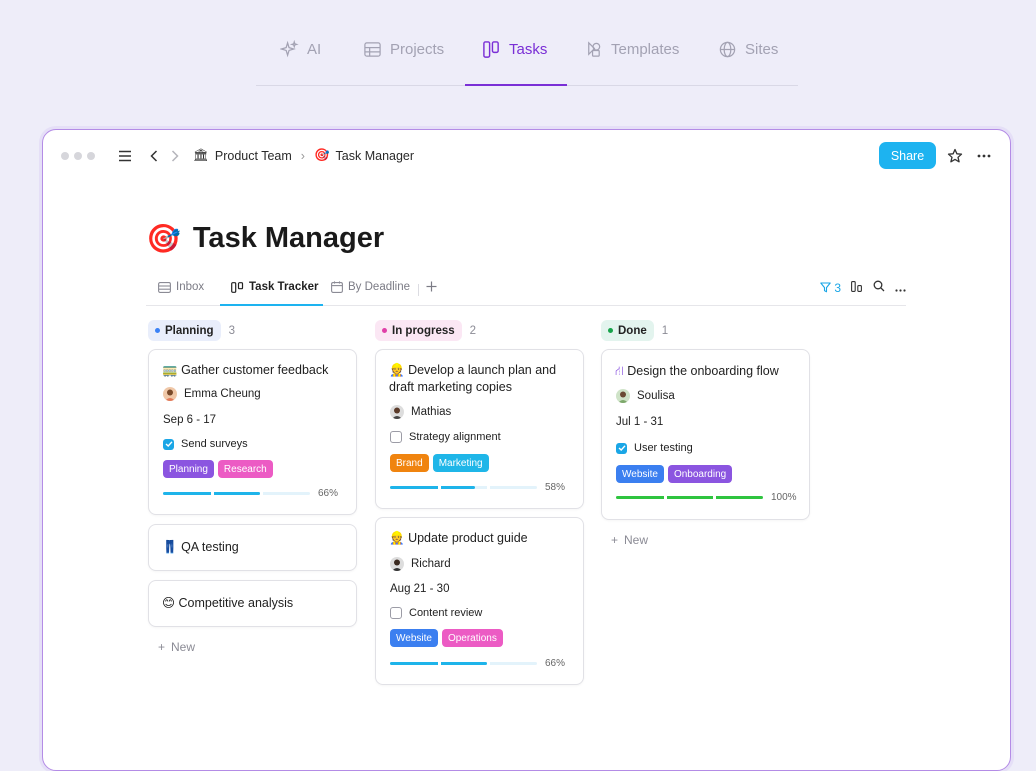 Image resolution: width=1036 pixels, height=771 pixels. I want to click on nav-tab-templates: Templates, so click(631, 49).